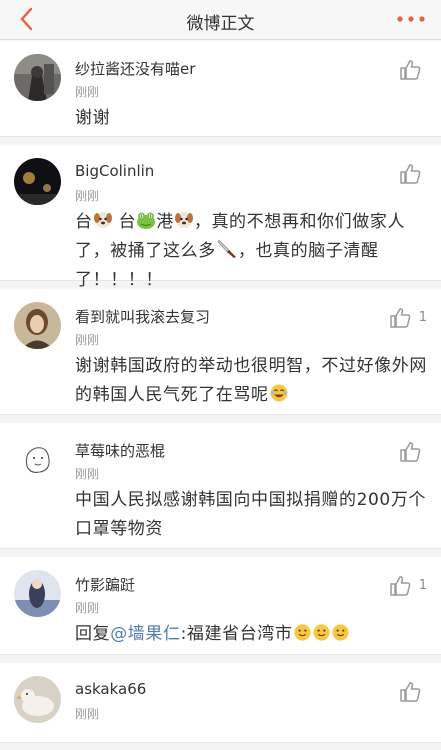  I want to click on comment-text: 谢谢, so click(93, 118).